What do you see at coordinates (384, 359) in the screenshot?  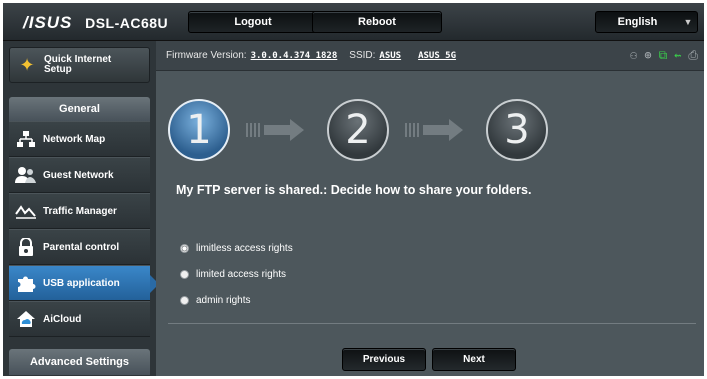 I see `previous-button: Previous` at bounding box center [384, 359].